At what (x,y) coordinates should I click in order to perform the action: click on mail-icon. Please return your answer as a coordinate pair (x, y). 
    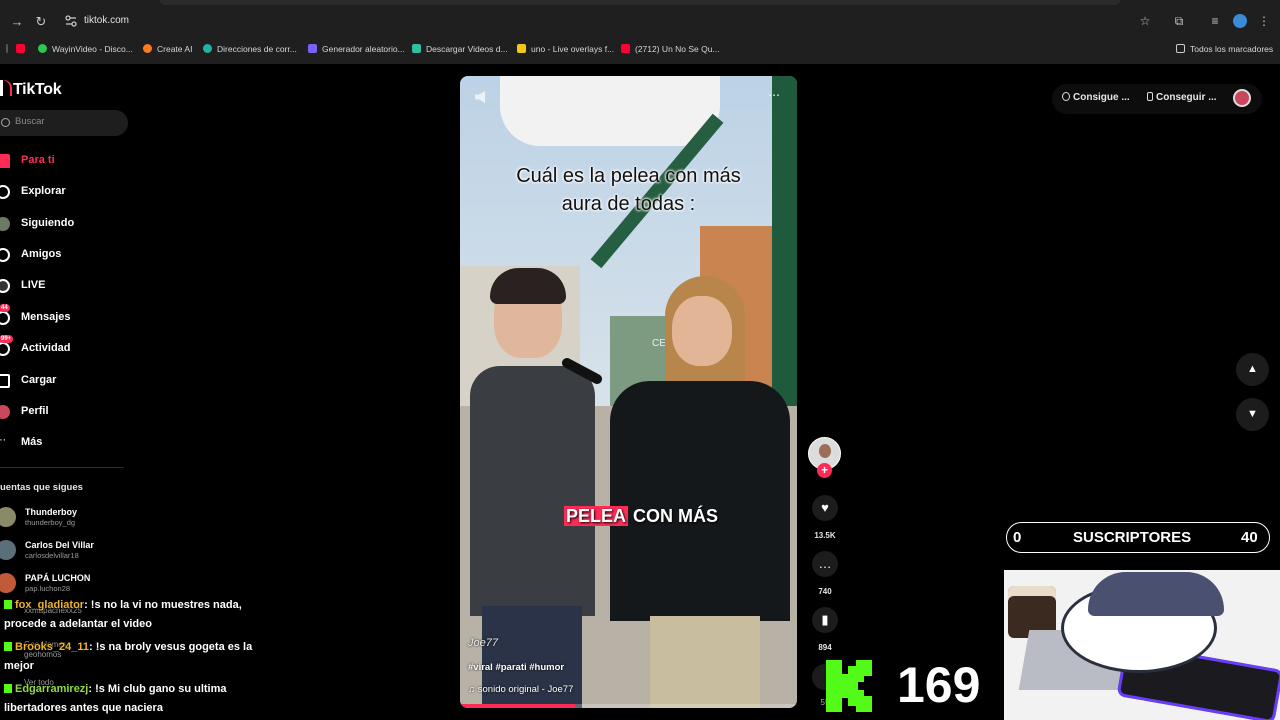
    Looking at the image, I should click on (207, 48).